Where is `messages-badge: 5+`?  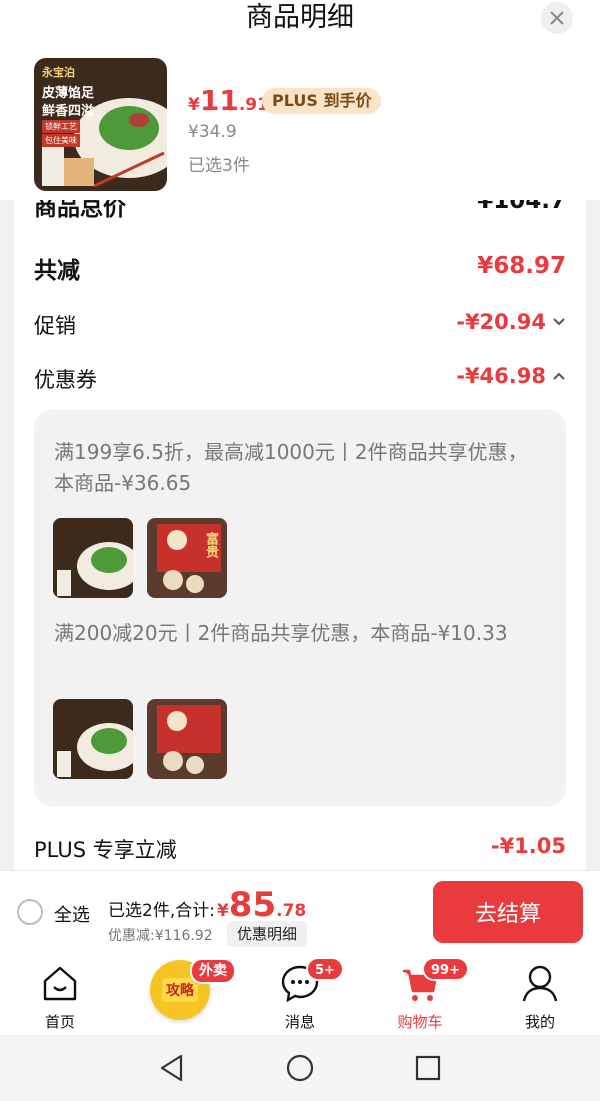 messages-badge: 5+ is located at coordinates (325, 969).